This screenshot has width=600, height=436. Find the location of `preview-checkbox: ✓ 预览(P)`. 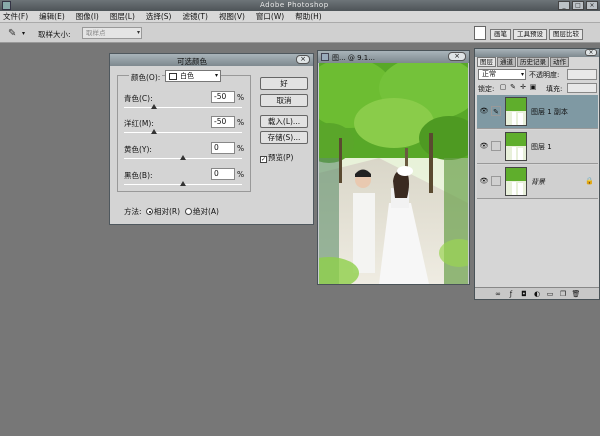

preview-checkbox: ✓ 预览(P) is located at coordinates (276, 157).